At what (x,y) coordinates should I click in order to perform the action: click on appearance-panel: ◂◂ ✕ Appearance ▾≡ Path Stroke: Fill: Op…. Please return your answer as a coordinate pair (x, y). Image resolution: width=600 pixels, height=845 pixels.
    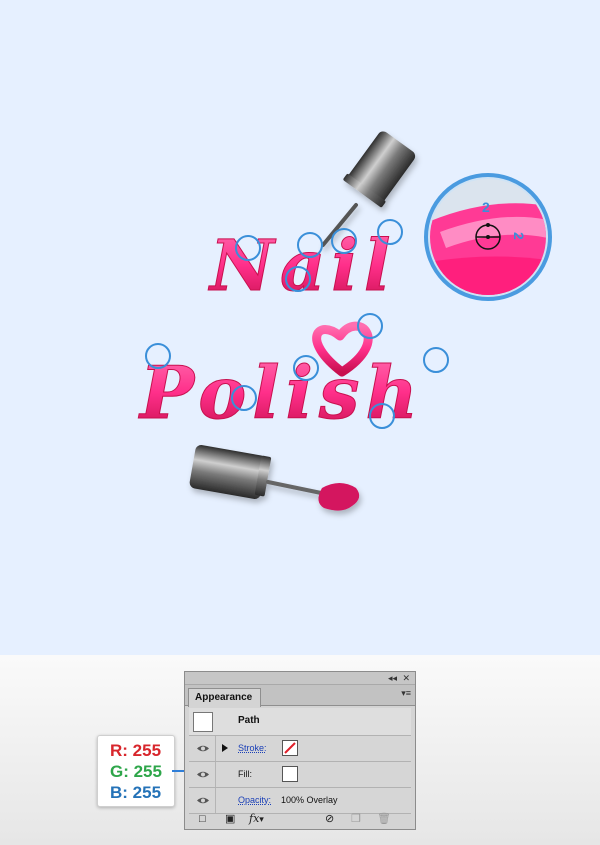
    Looking at the image, I should click on (300, 750).